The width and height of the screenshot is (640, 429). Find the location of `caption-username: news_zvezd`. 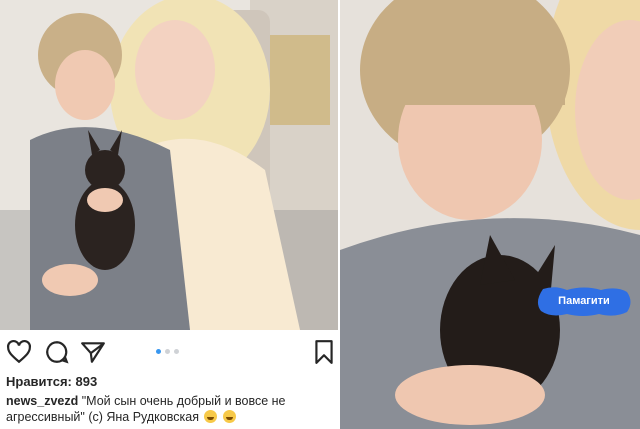

caption-username: news_zvezd is located at coordinates (42, 401).